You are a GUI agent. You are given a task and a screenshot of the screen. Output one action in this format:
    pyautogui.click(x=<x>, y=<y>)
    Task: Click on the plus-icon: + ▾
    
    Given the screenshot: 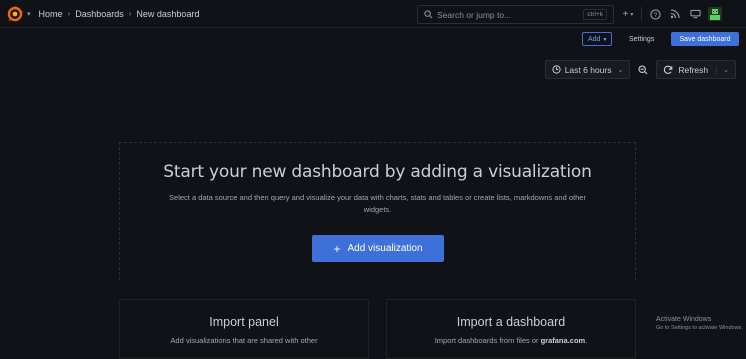 What is the action you would take?
    pyautogui.click(x=628, y=14)
    